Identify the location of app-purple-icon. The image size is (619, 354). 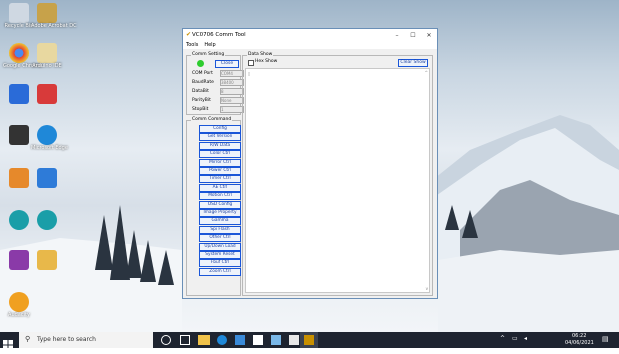
(19, 260).